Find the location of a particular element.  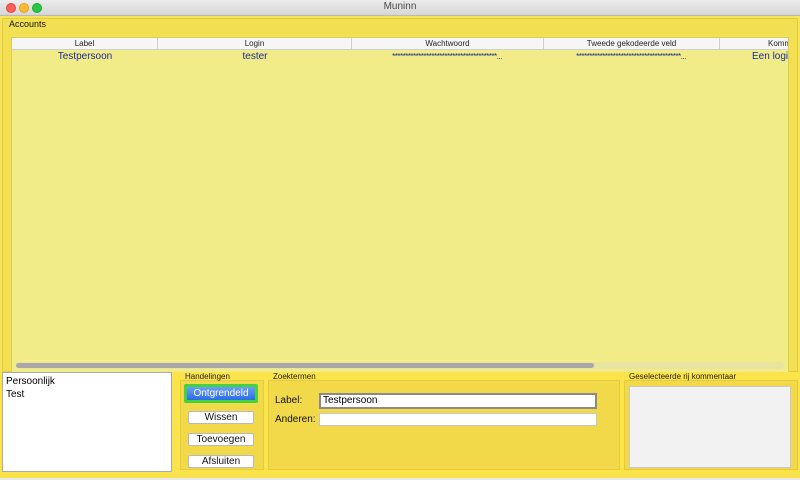

toevoegen-button: Toevoegen is located at coordinates (221, 439).